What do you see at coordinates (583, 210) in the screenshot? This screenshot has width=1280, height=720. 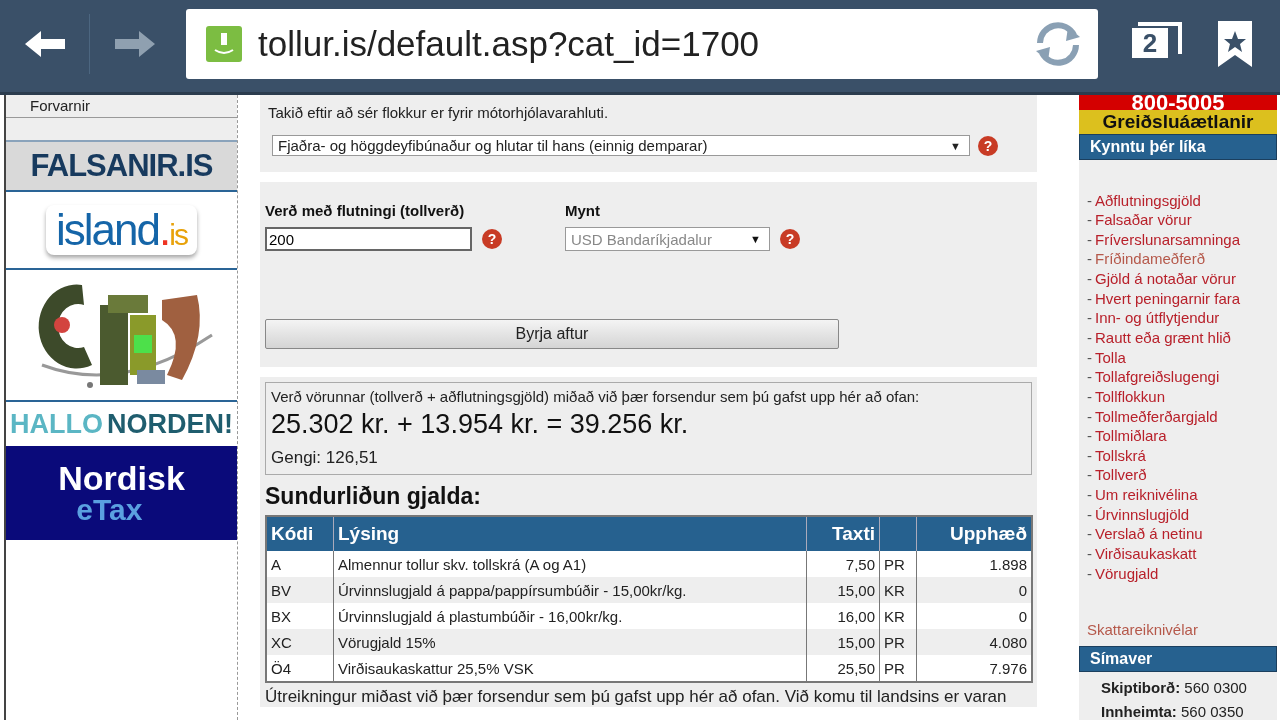 I see `currency-label: Mynt` at bounding box center [583, 210].